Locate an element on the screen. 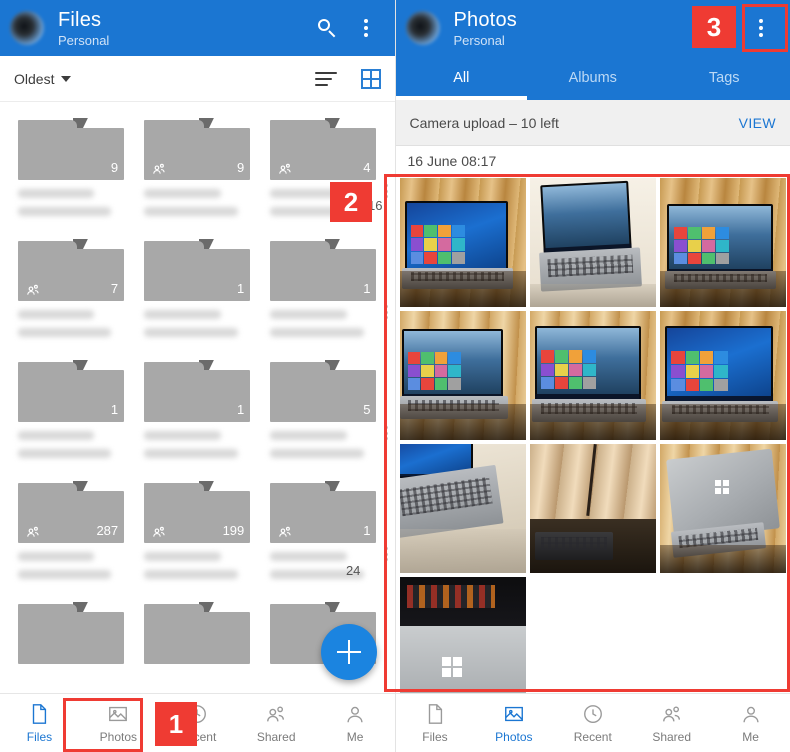 This screenshot has width=790, height=752. photos-bottom-nav: Files Photos Recent Shared Me is located at coordinates (592, 722).